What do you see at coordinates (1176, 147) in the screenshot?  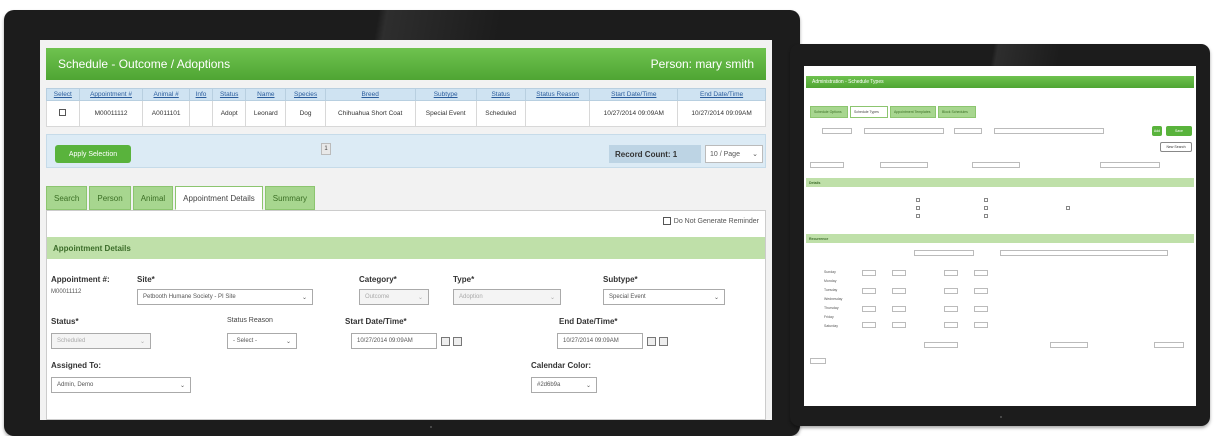 I see `new-search-button: New Search` at bounding box center [1176, 147].